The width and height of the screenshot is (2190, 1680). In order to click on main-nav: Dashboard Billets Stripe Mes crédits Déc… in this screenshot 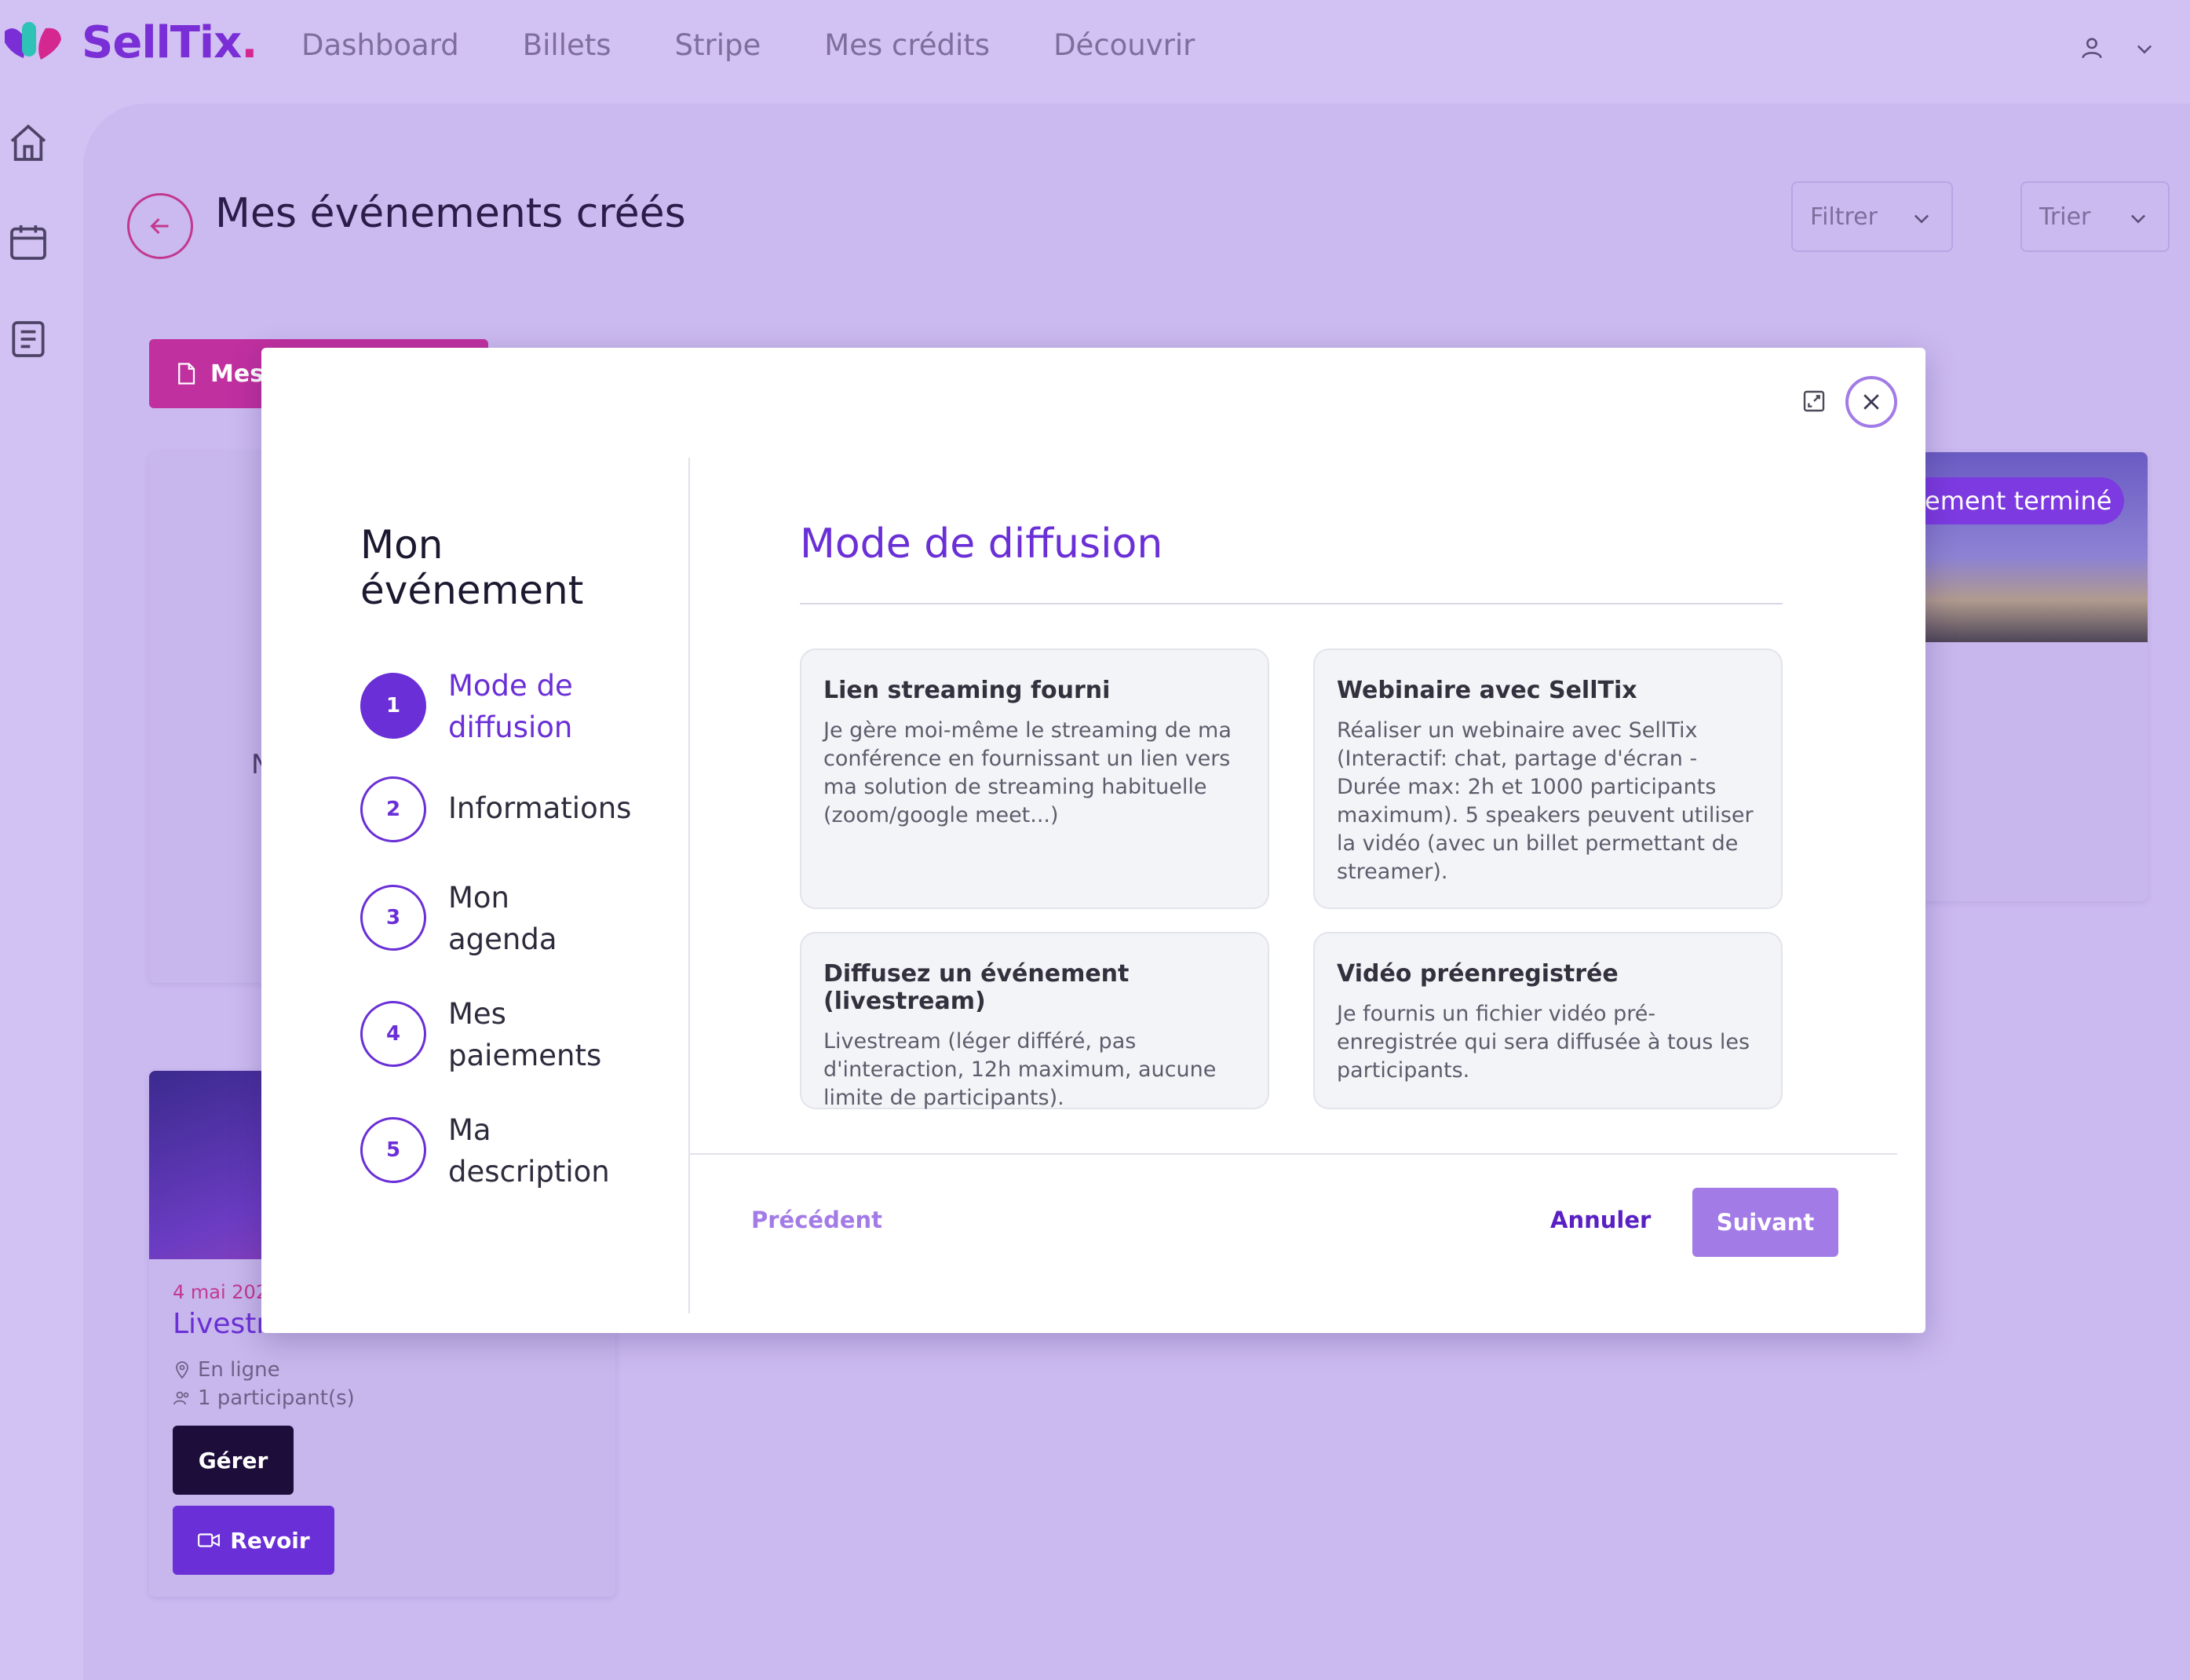, I will do `click(748, 45)`.